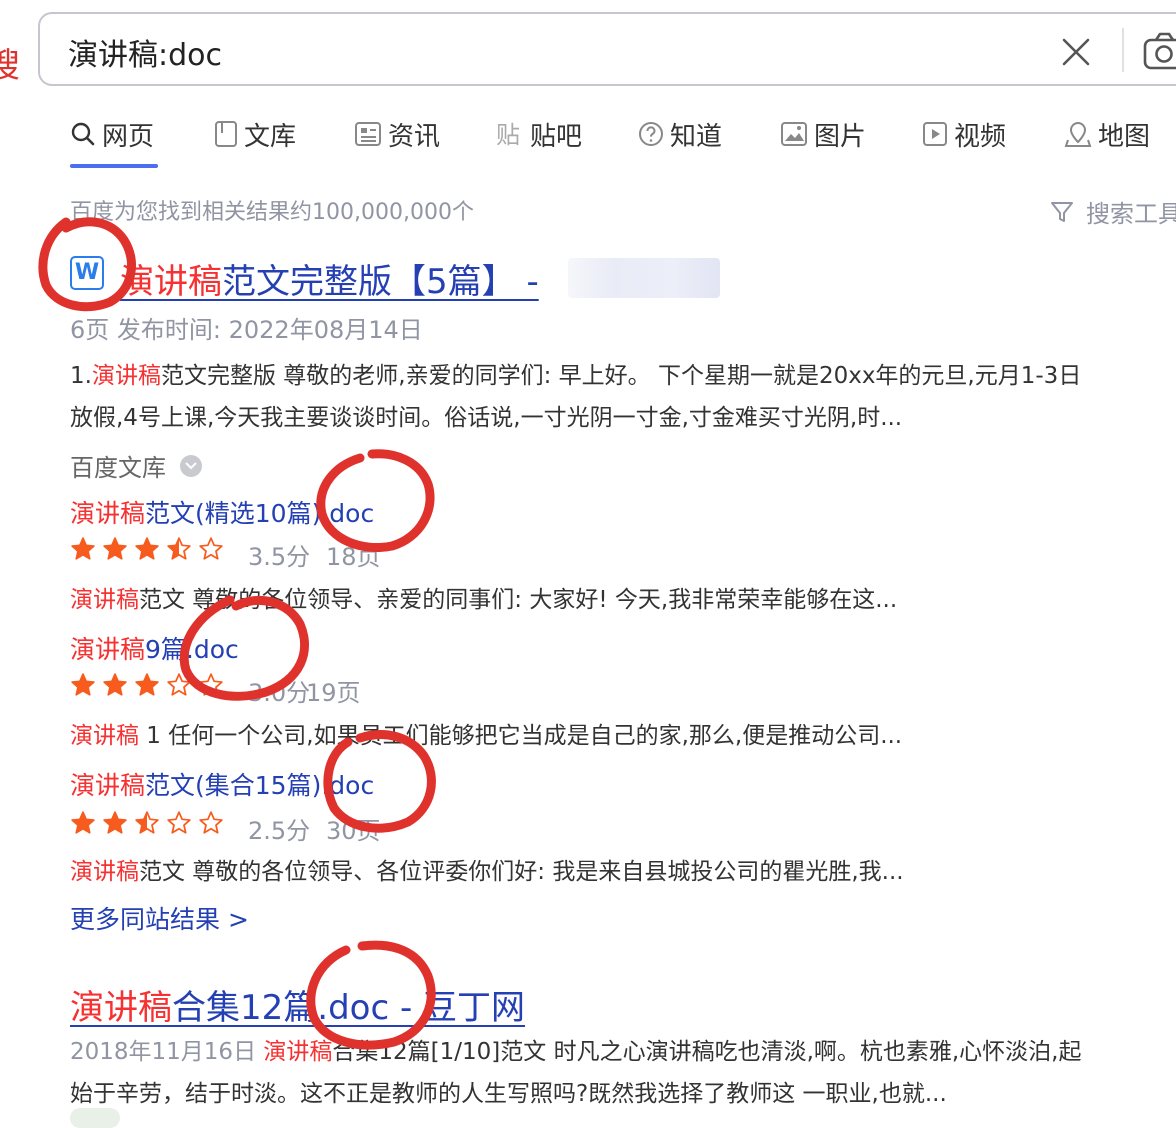  What do you see at coordinates (87, 273) in the screenshot?
I see `word-doc-icon: W` at bounding box center [87, 273].